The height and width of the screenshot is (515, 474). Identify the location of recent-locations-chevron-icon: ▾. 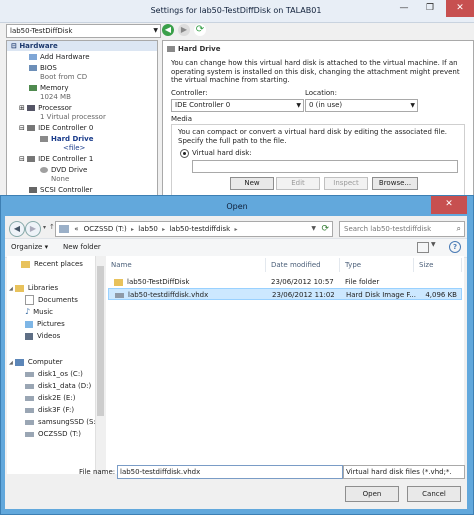
(44, 227).